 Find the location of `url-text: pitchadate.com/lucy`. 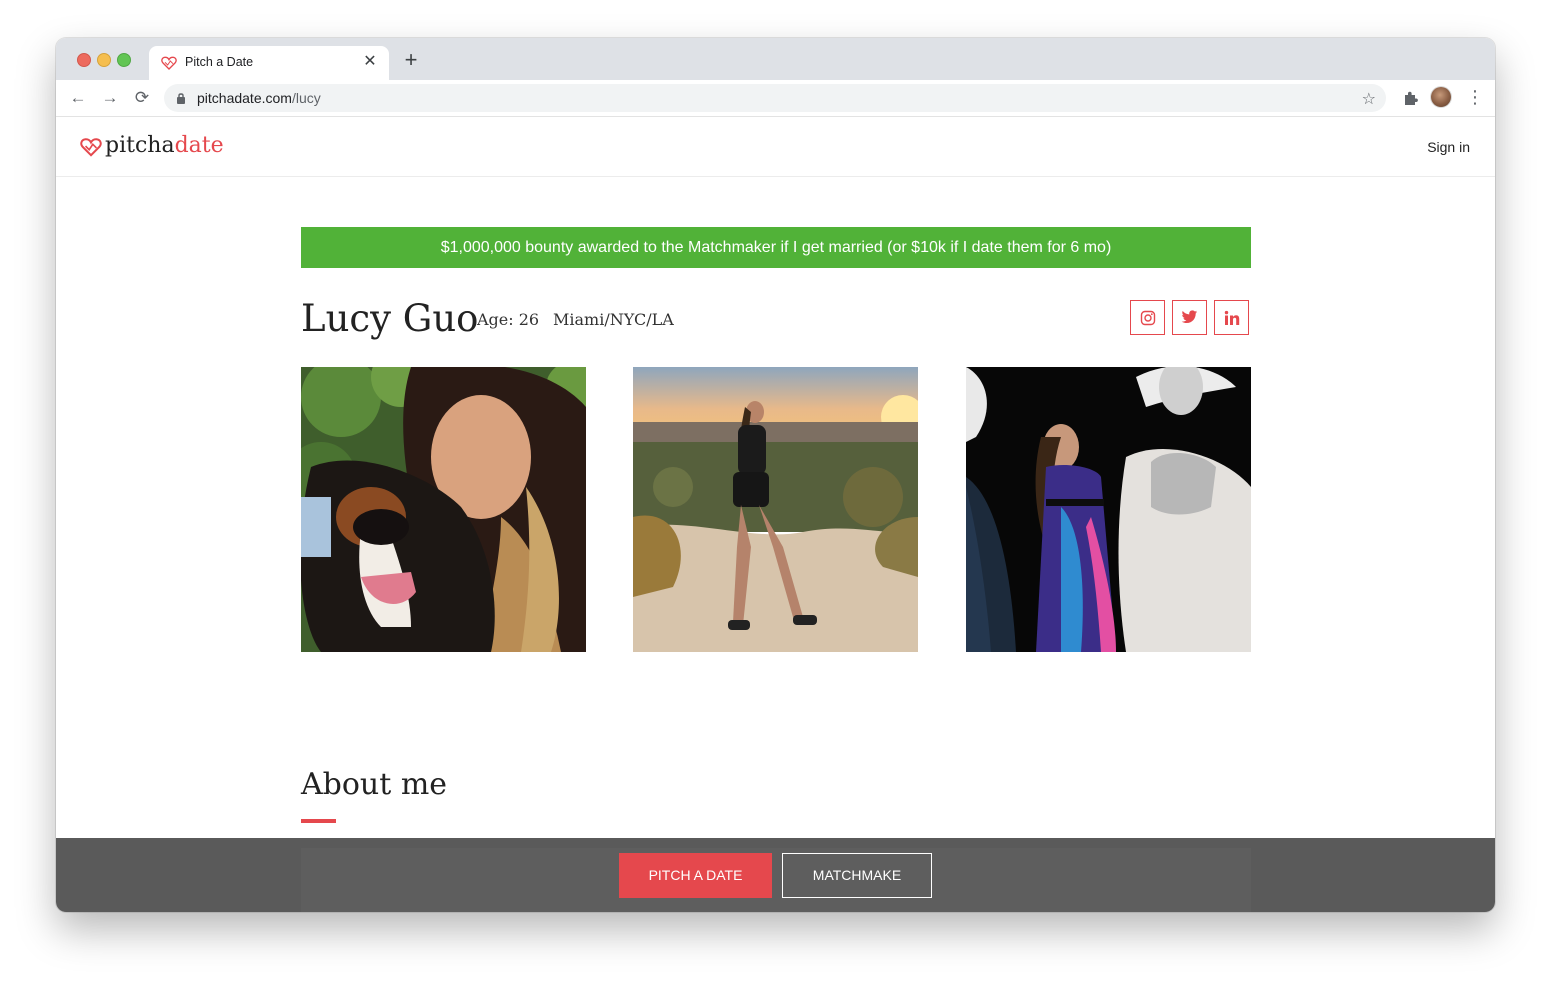

url-text: pitchadate.com/lucy is located at coordinates (259, 98).